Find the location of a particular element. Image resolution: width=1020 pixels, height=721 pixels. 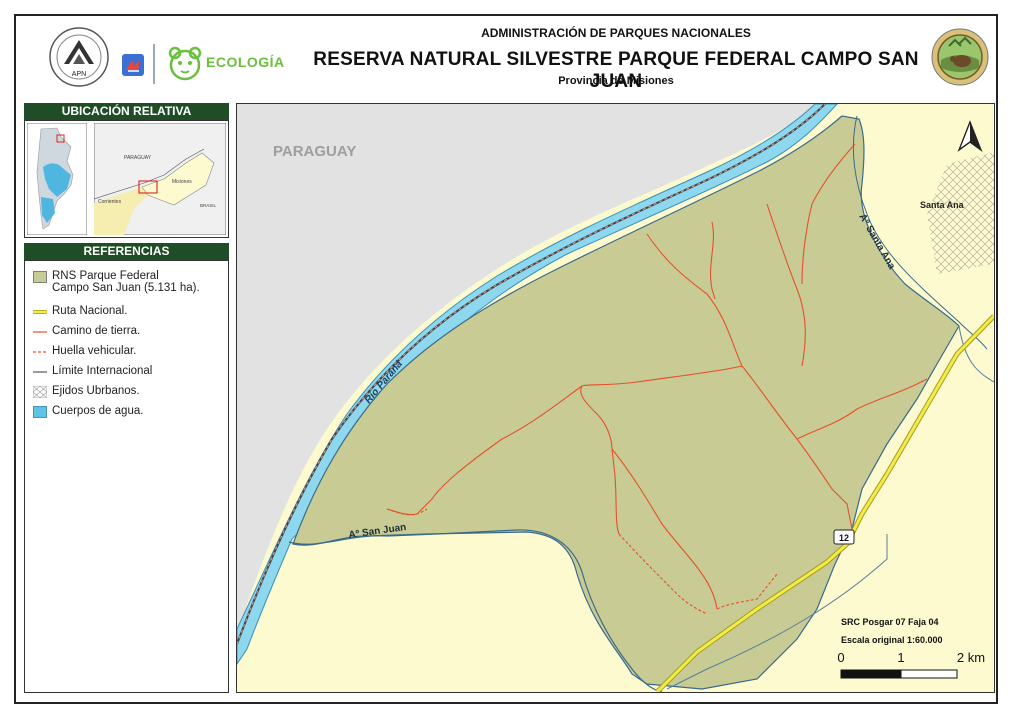

legend-label-border: Límite Internacional is located at coordinates (102, 371).